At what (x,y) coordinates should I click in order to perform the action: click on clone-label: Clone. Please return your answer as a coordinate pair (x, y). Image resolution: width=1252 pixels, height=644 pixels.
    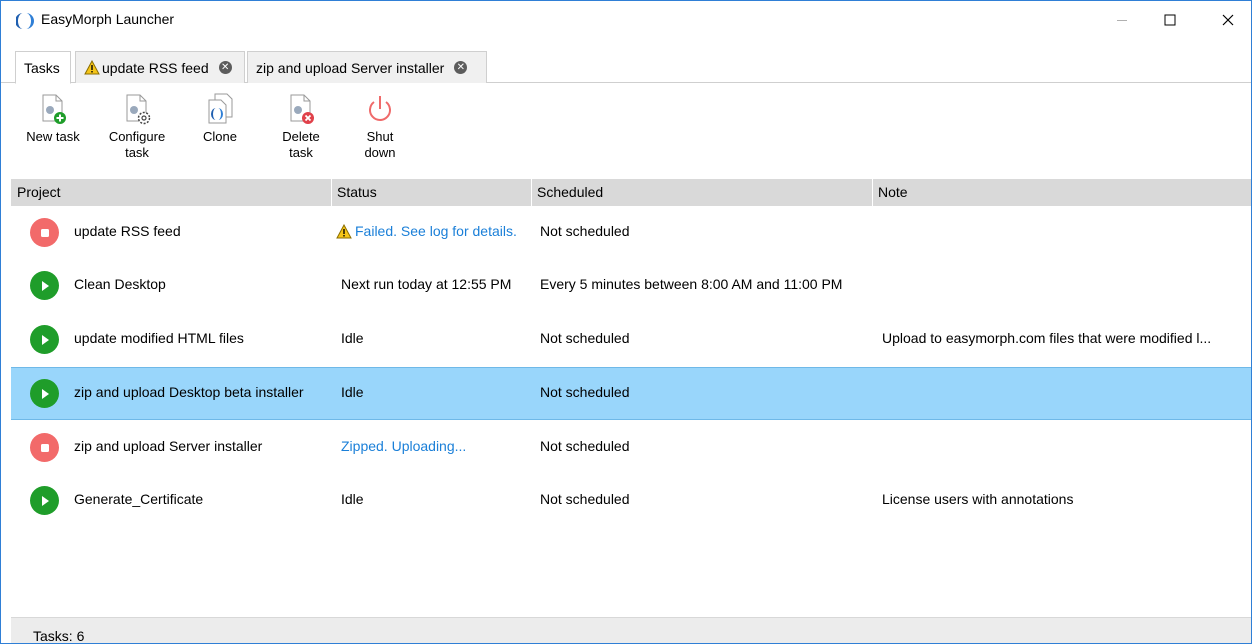
    Looking at the image, I should click on (220, 136).